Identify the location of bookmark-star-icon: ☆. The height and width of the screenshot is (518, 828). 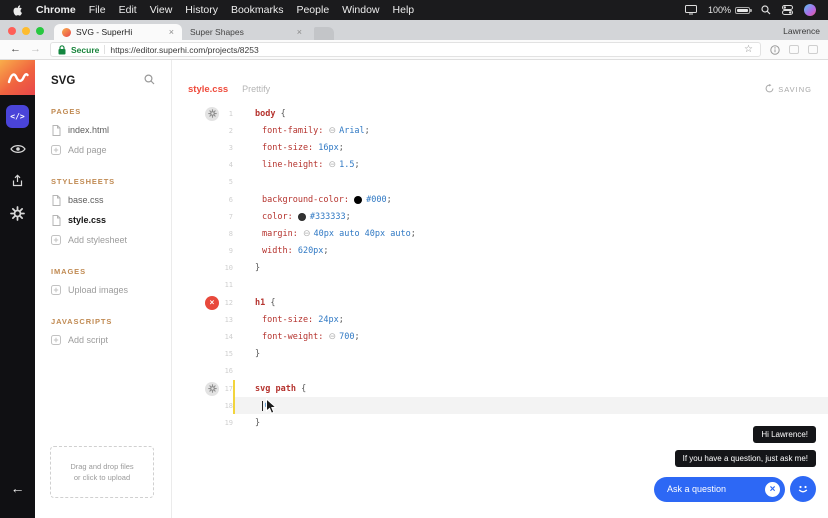
(748, 49).